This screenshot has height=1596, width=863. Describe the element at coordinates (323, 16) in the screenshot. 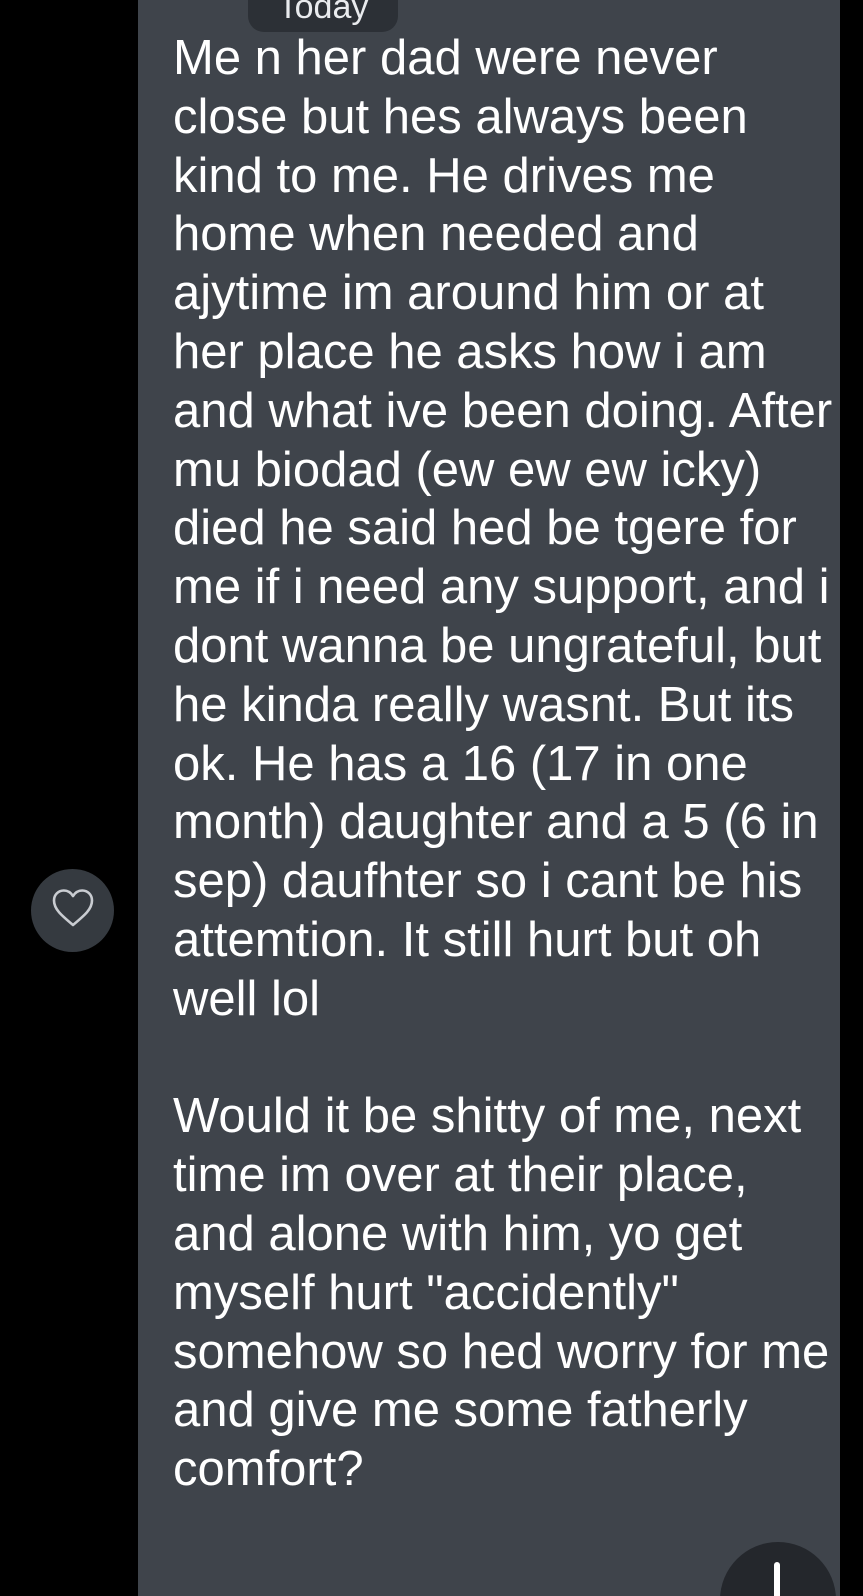

I see `date-separator: Today` at that location.